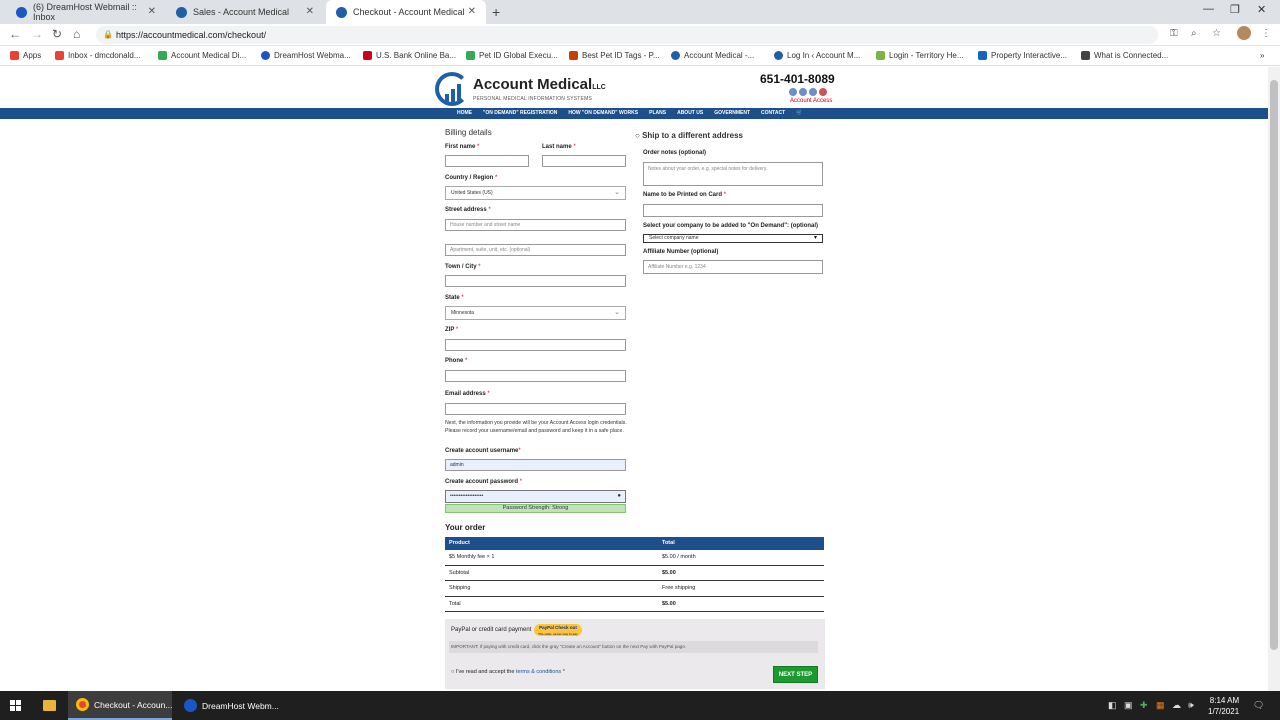 The width and height of the screenshot is (1280, 720). Describe the element at coordinates (1235, 9) in the screenshot. I see `restore-icon: ❐` at that location.